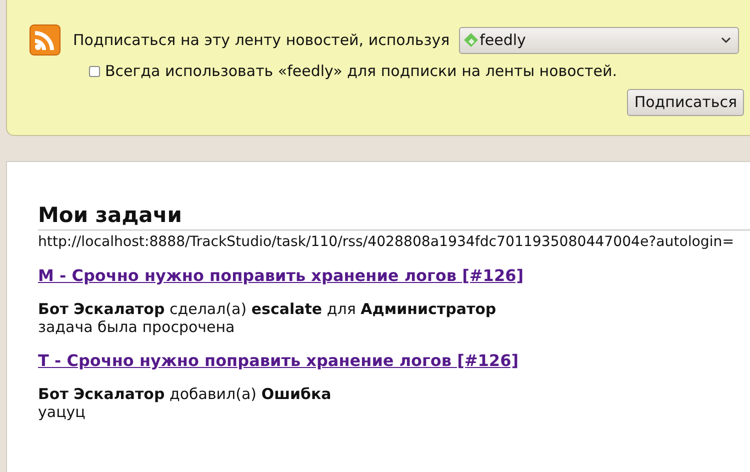 The width and height of the screenshot is (750, 472). Describe the element at coordinates (598, 40) in the screenshot. I see `reader-select: feedly` at that location.